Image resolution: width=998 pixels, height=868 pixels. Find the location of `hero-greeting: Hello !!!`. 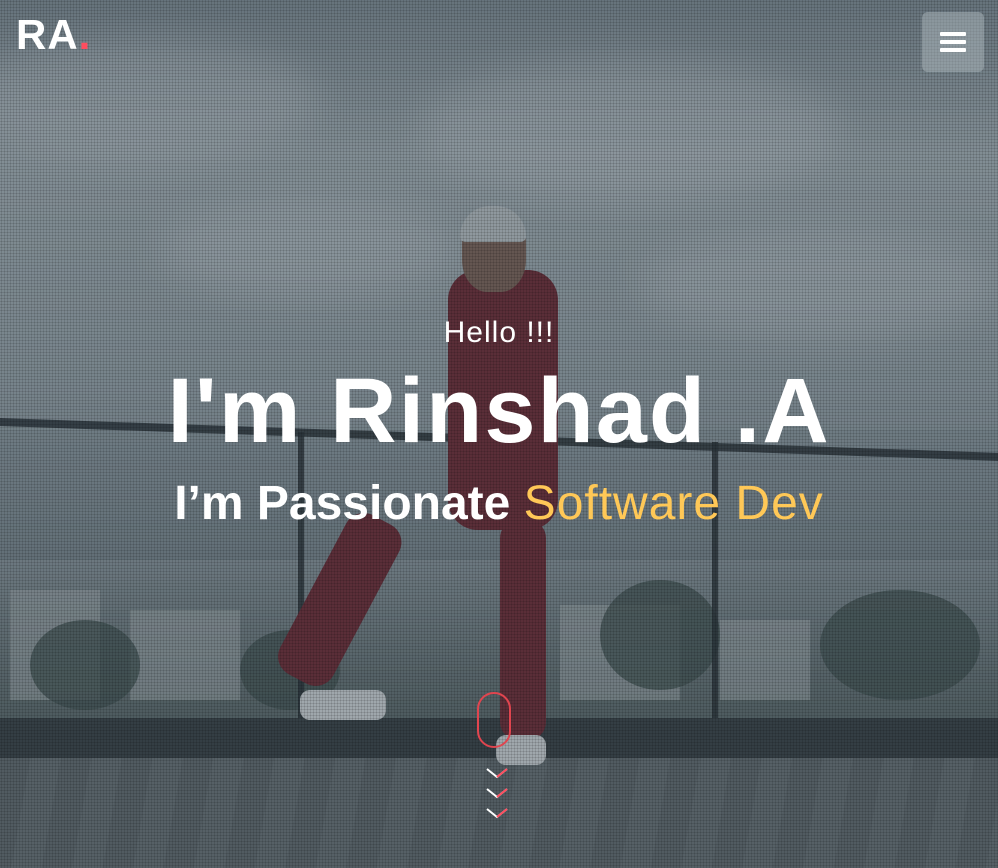

hero-greeting: Hello !!! is located at coordinates (499, 332).